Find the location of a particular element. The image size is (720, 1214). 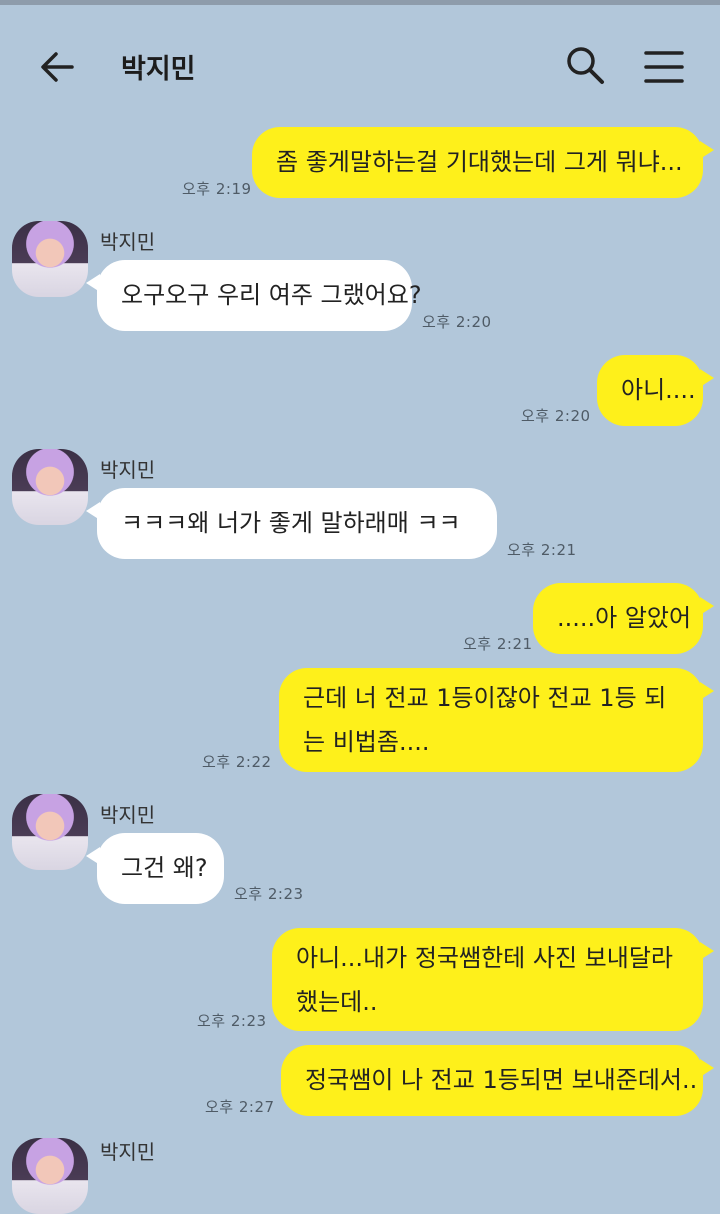

search-icon is located at coordinates (585, 65).